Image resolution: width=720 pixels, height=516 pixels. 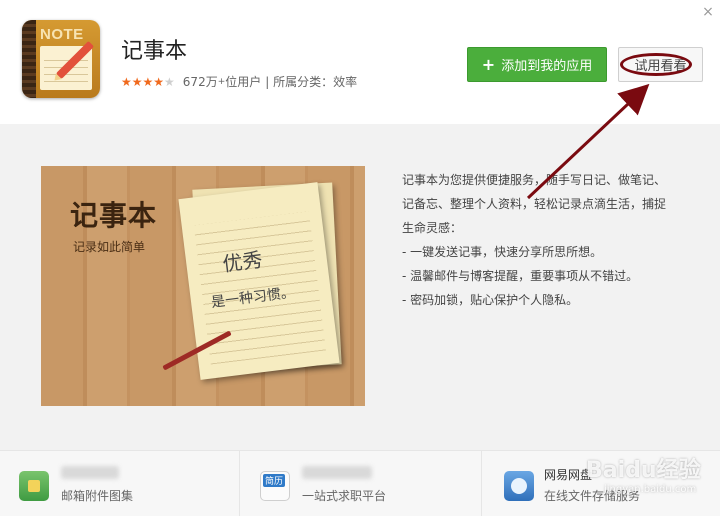 What do you see at coordinates (109, 247) in the screenshot?
I see `screenshot-subtitle: 记录如此简单` at bounding box center [109, 247].